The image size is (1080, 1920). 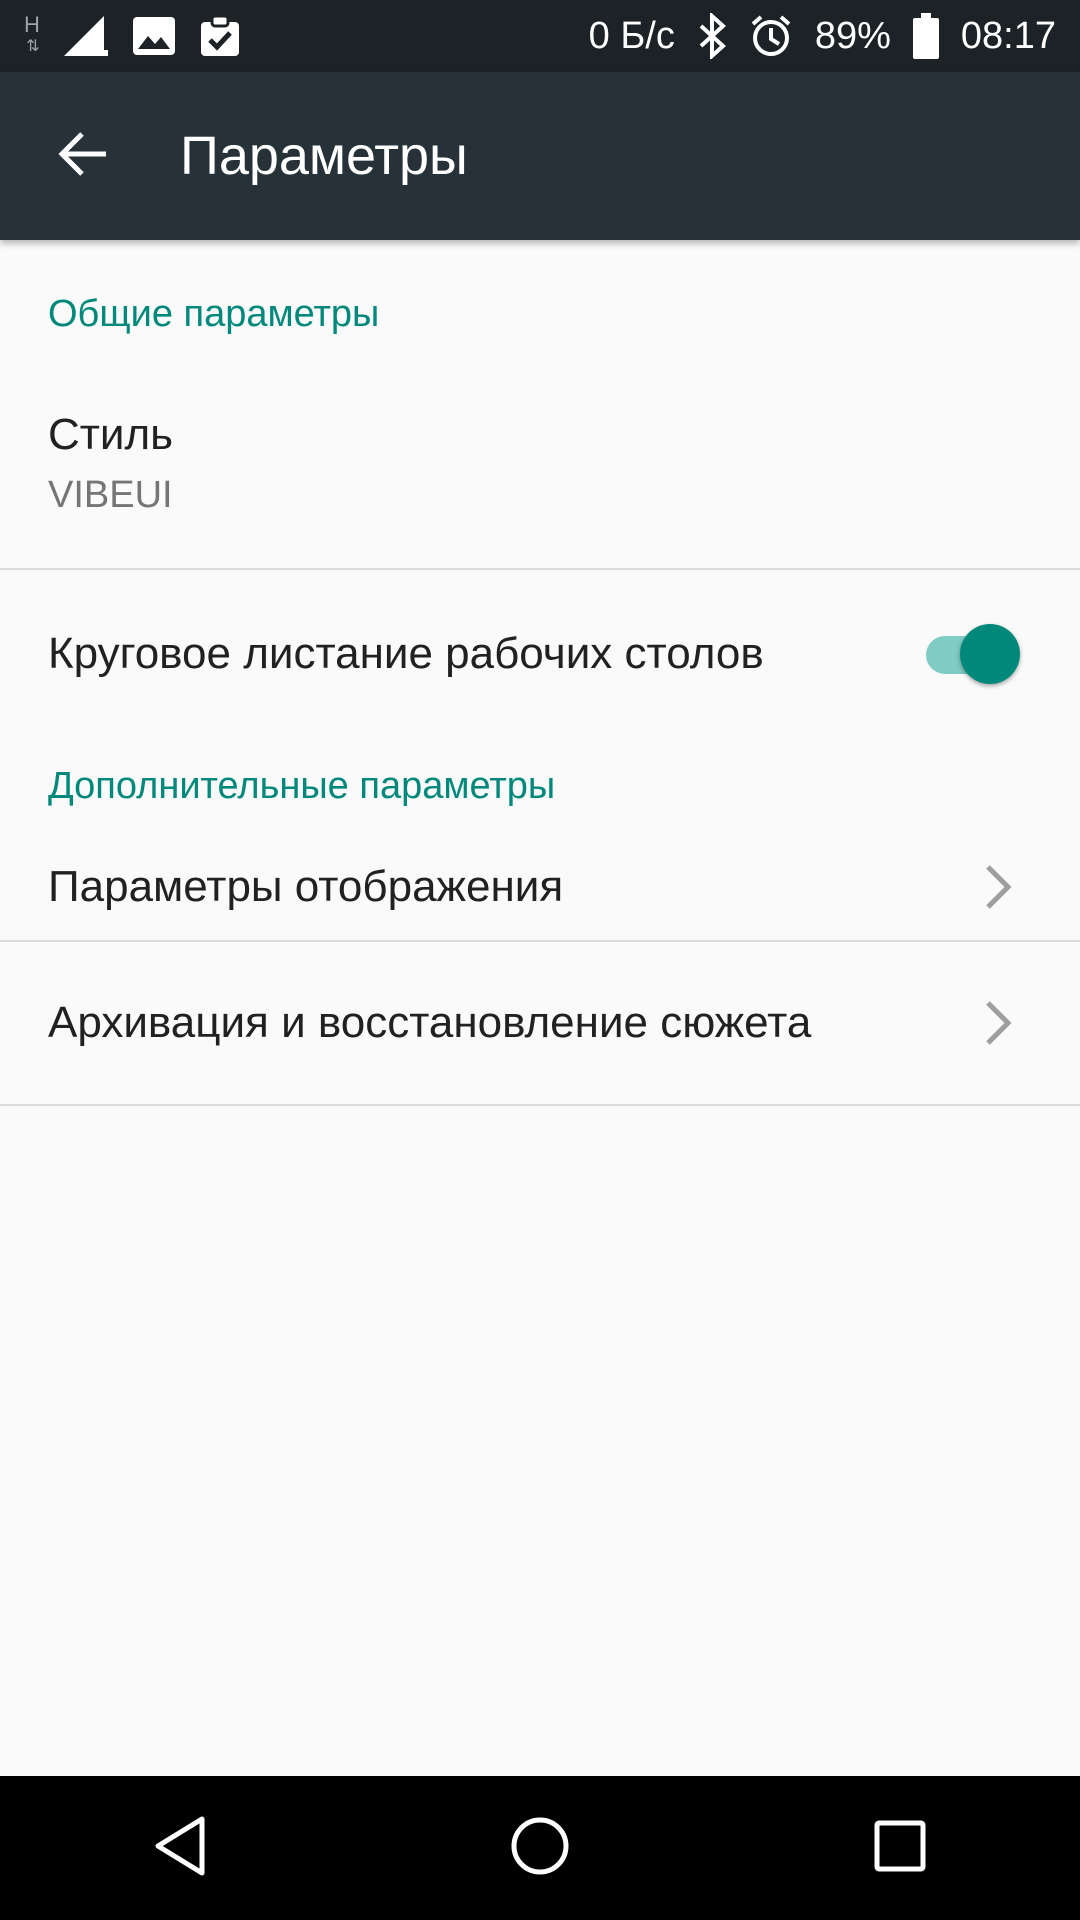 I want to click on network-type: H, so click(x=32, y=24).